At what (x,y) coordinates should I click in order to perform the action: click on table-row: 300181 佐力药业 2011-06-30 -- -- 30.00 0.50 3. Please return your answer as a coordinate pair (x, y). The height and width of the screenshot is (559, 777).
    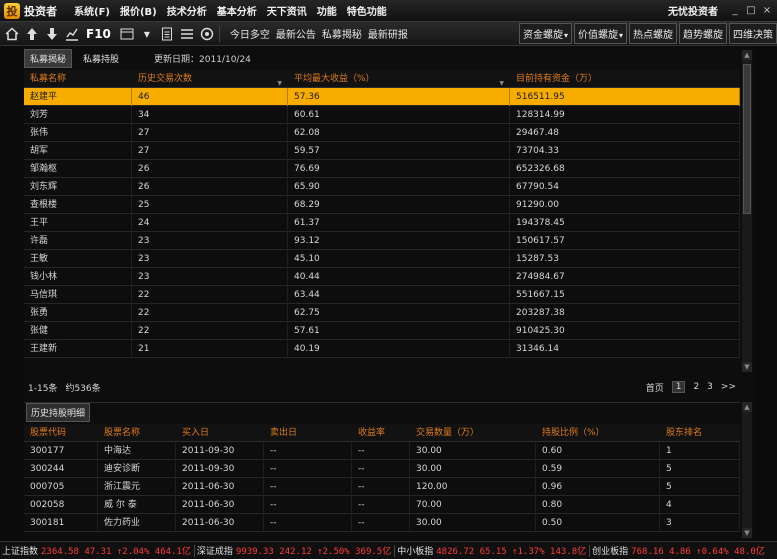
    Looking at the image, I should click on (382, 522).